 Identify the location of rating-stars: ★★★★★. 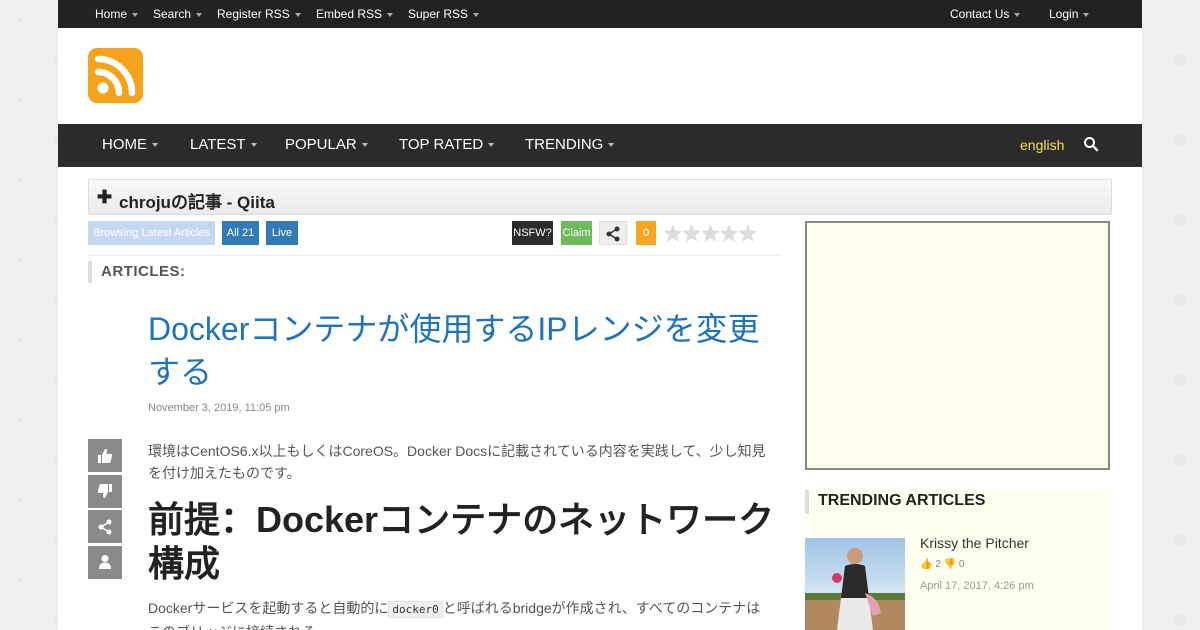
(710, 234).